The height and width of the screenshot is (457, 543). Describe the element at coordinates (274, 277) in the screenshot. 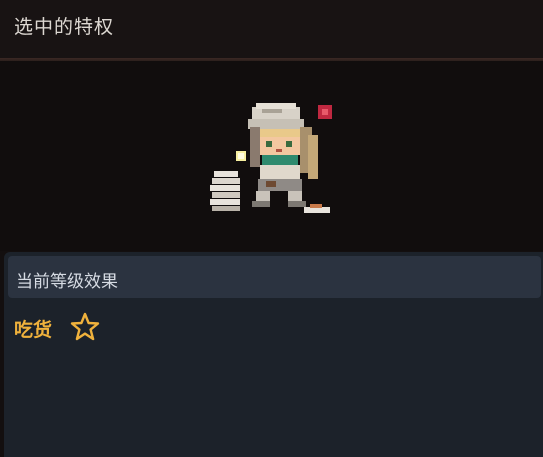

I see `level-effect-header: 当前等级效果` at that location.